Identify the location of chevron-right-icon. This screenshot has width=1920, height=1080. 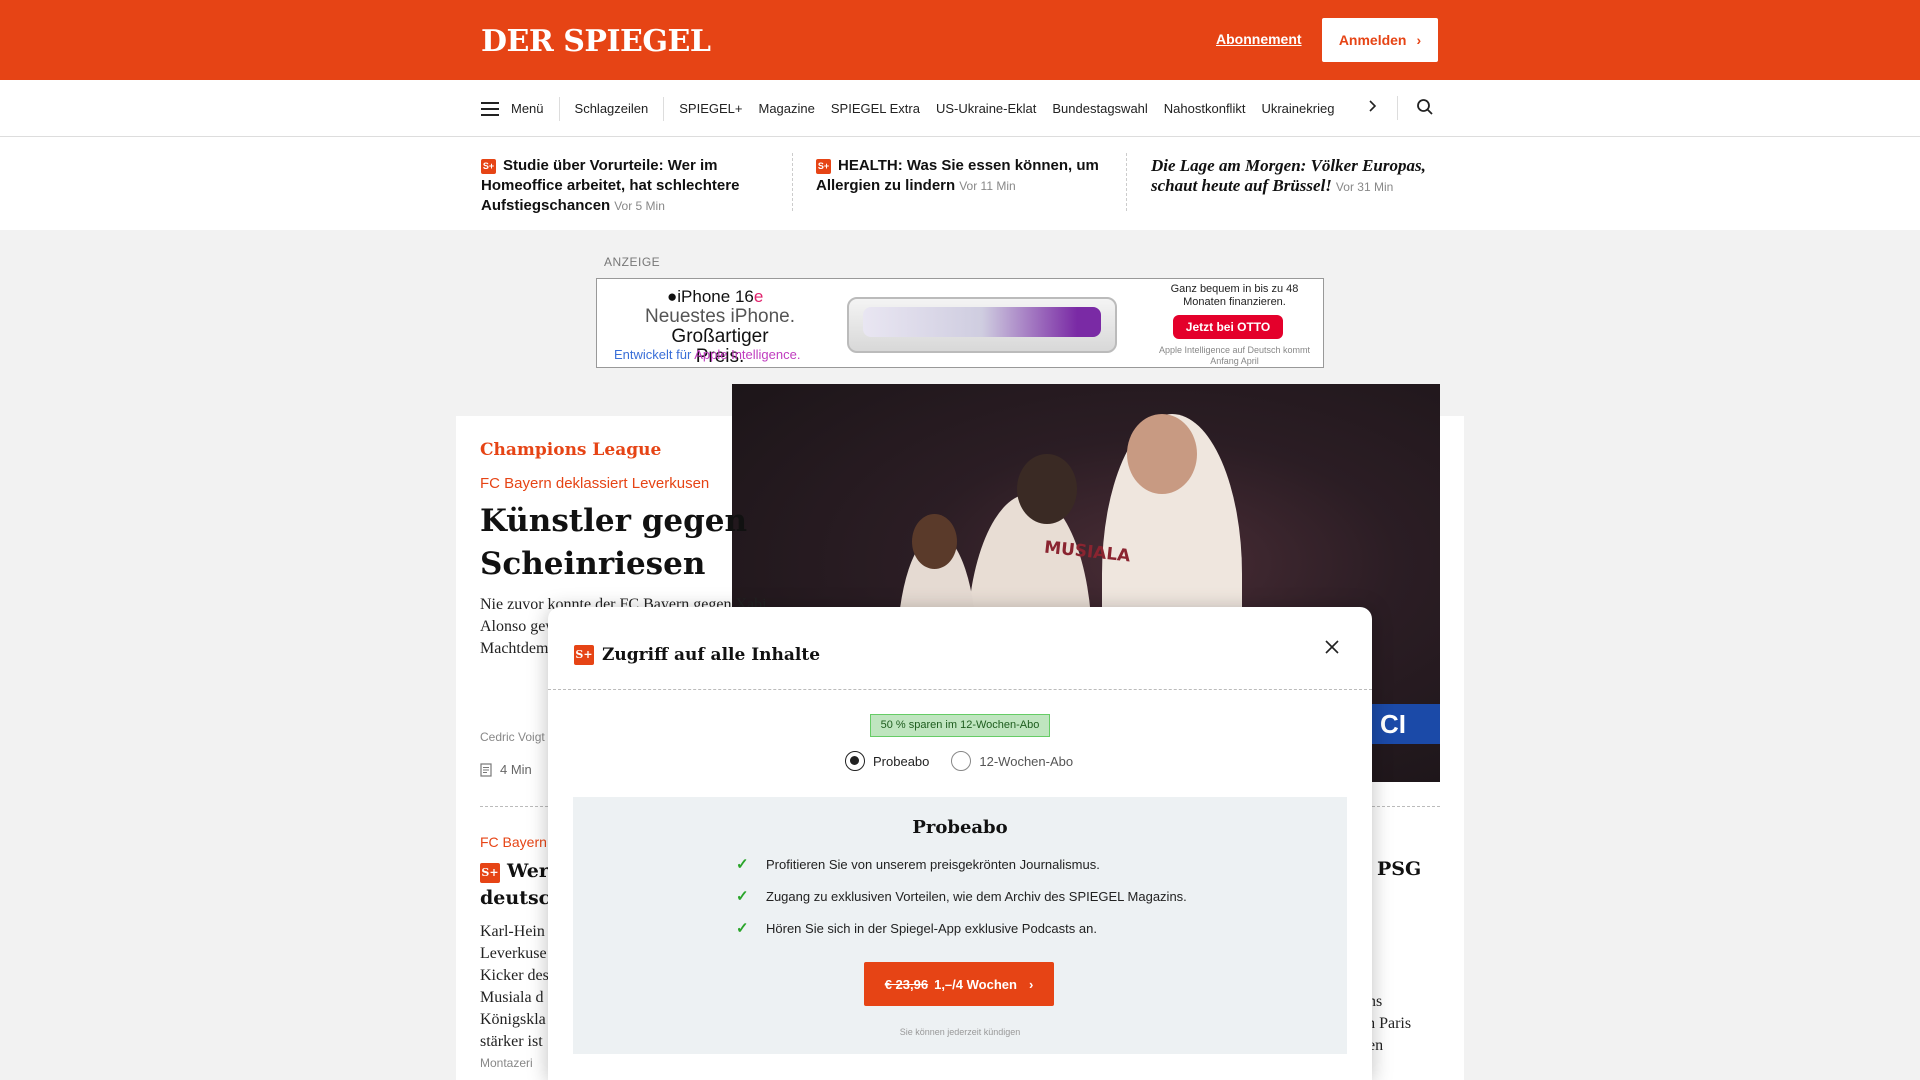
(1372, 108).